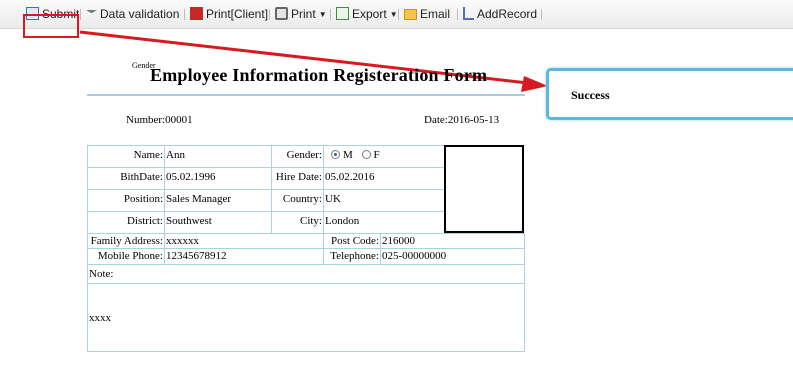  I want to click on mobile-phone-field: 12345678912, so click(244, 256).